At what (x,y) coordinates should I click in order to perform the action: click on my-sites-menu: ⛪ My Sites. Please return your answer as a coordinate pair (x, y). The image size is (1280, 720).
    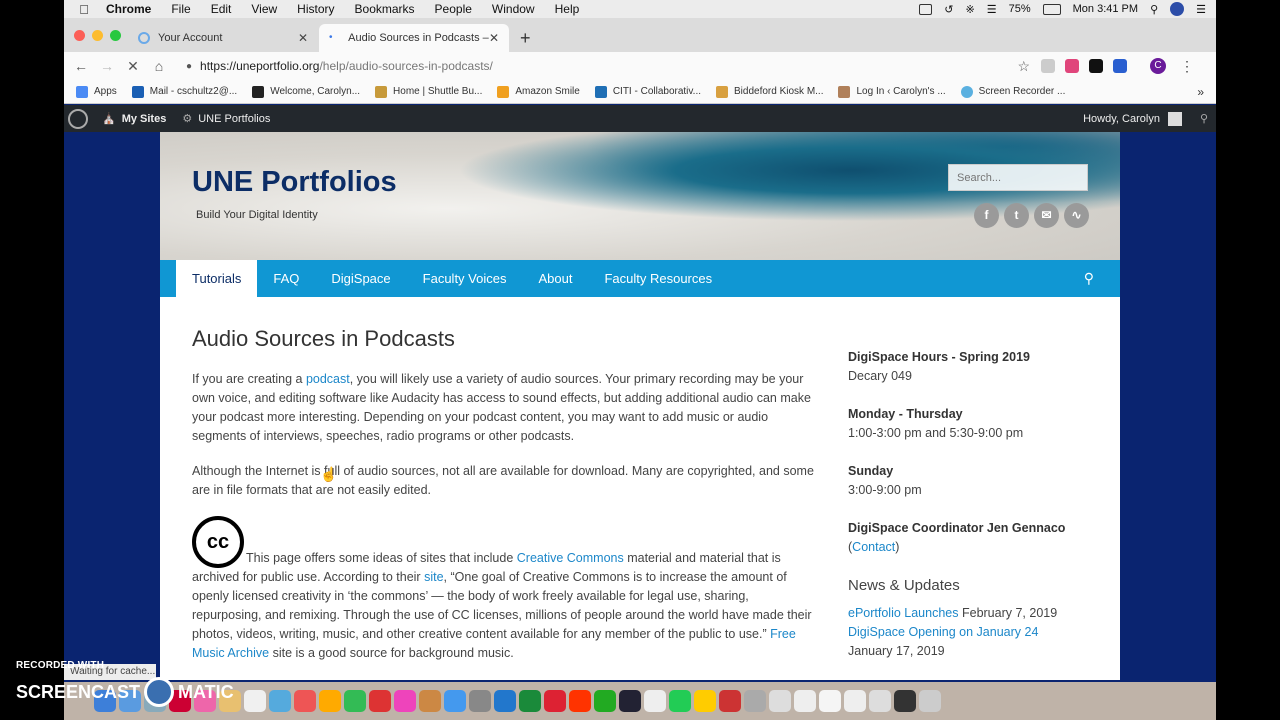
    Looking at the image, I should click on (134, 119).